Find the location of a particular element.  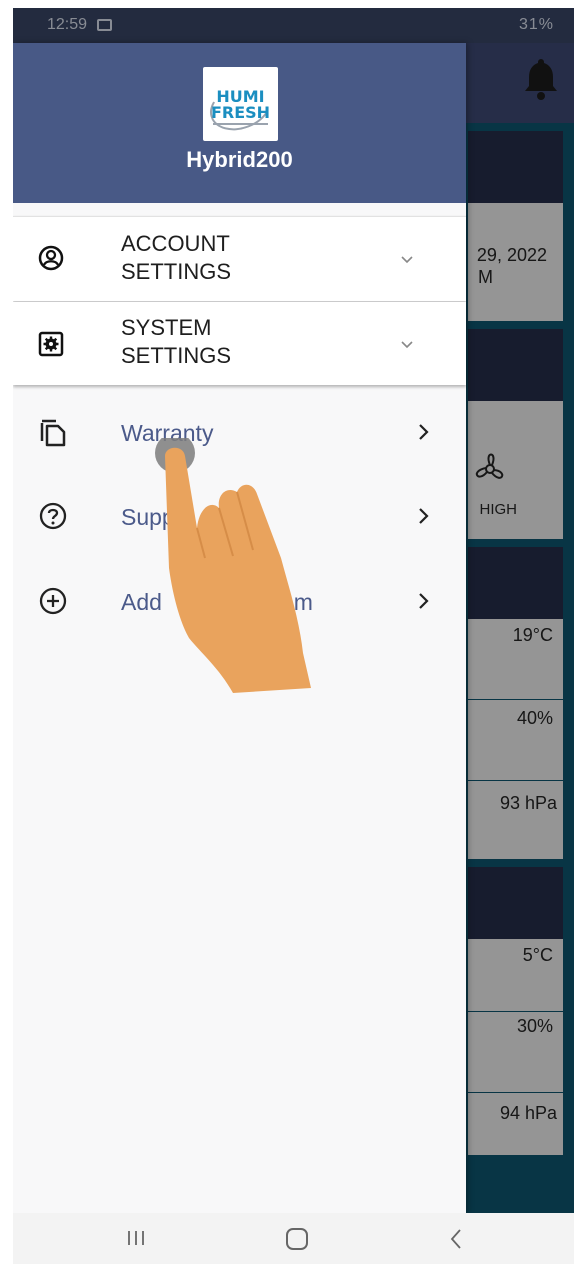

logo-swoop is located at coordinates (240, 124).